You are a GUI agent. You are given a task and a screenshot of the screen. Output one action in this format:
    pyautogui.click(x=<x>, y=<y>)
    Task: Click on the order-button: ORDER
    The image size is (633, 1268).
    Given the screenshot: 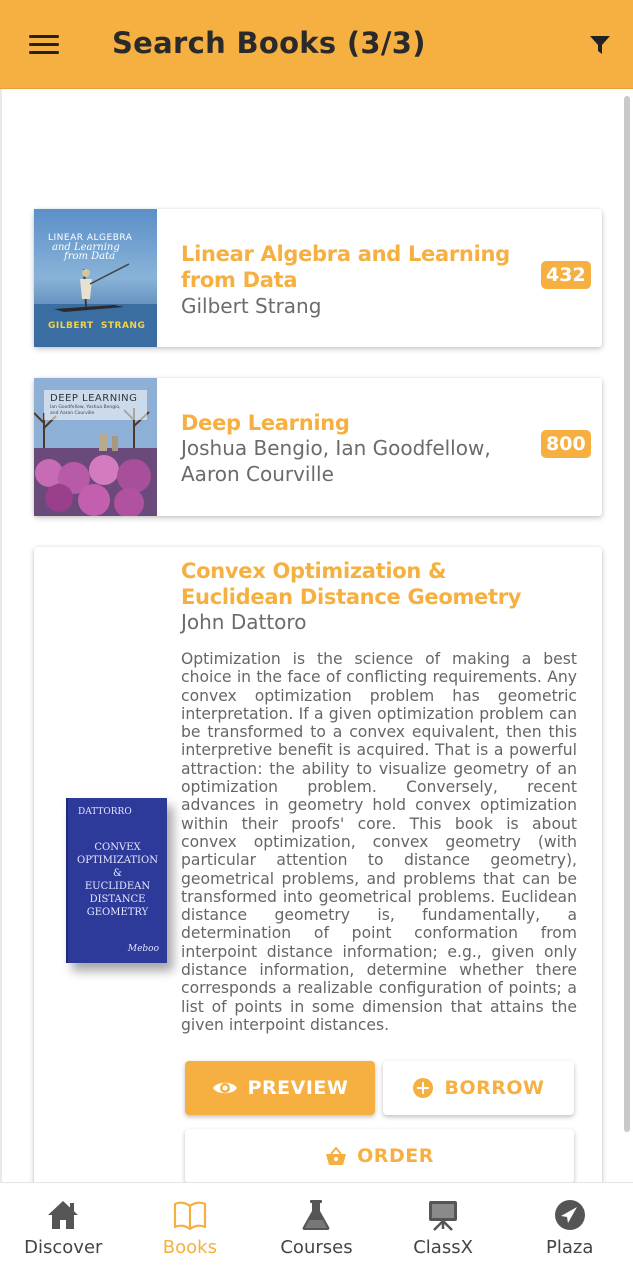 What is the action you would take?
    pyautogui.click(x=379, y=1156)
    